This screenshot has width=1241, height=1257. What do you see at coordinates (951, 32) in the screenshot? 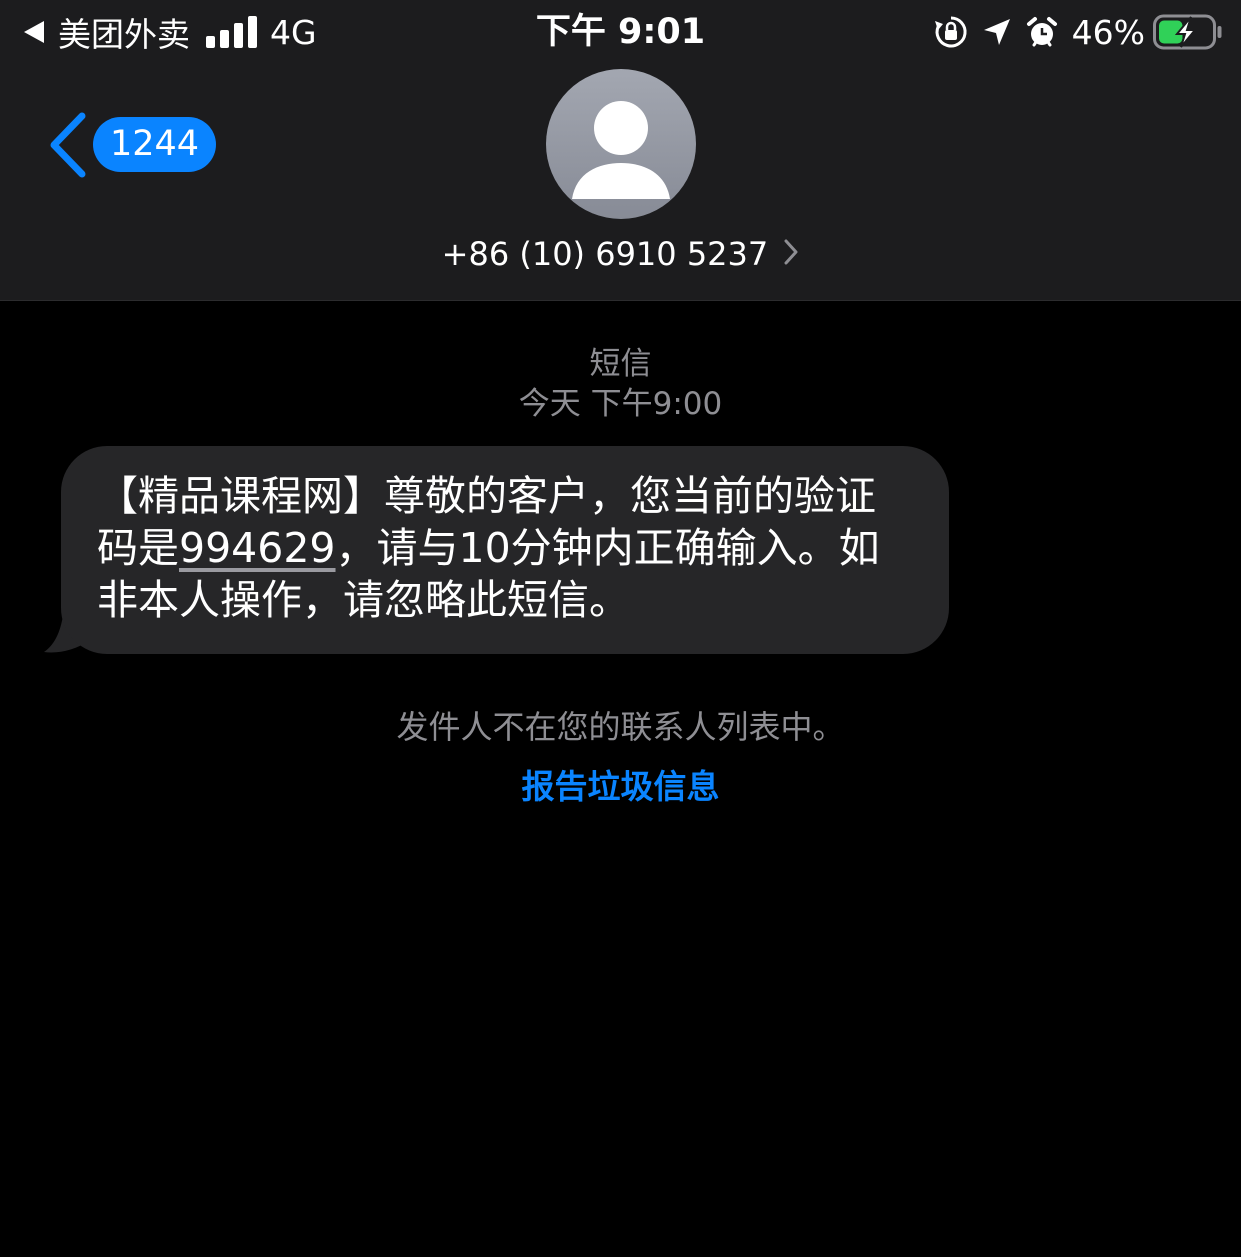
I see `orientation-lock-icon` at bounding box center [951, 32].